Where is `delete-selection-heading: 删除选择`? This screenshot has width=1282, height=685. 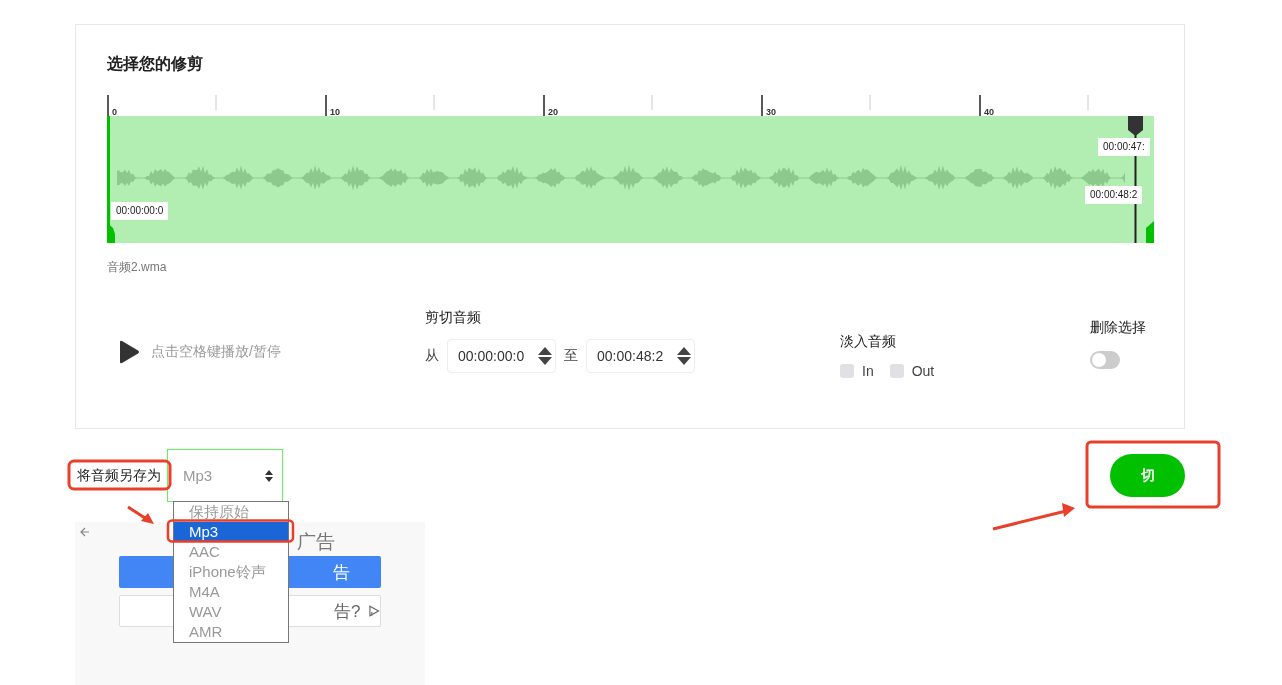
delete-selection-heading: 删除选择 is located at coordinates (1118, 328).